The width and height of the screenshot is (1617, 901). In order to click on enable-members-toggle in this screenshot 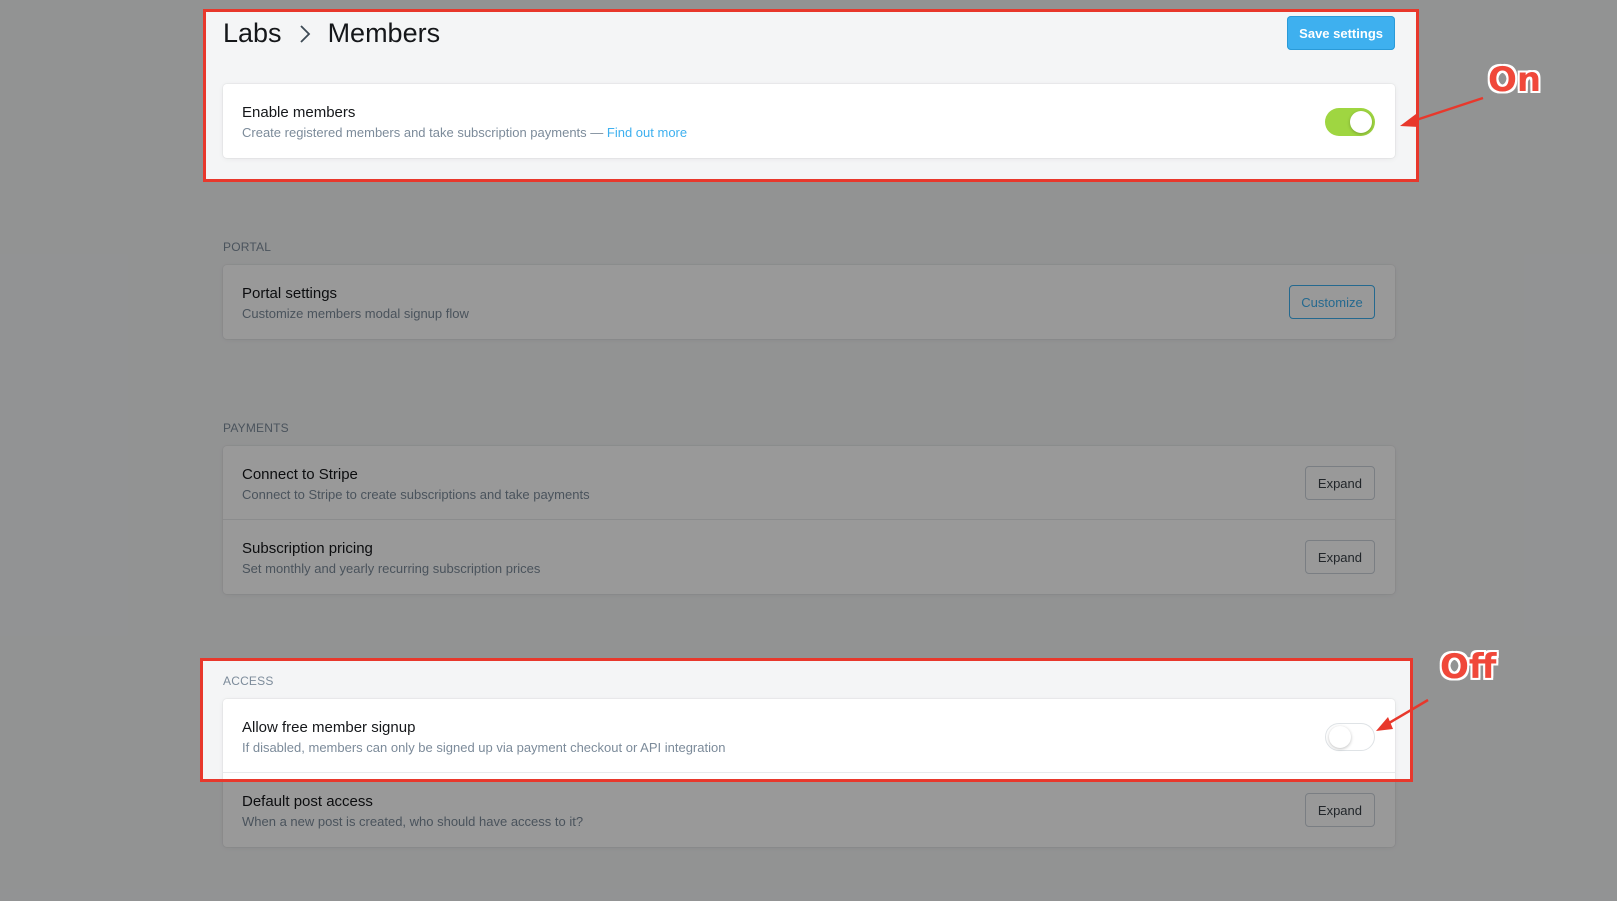, I will do `click(1350, 122)`.